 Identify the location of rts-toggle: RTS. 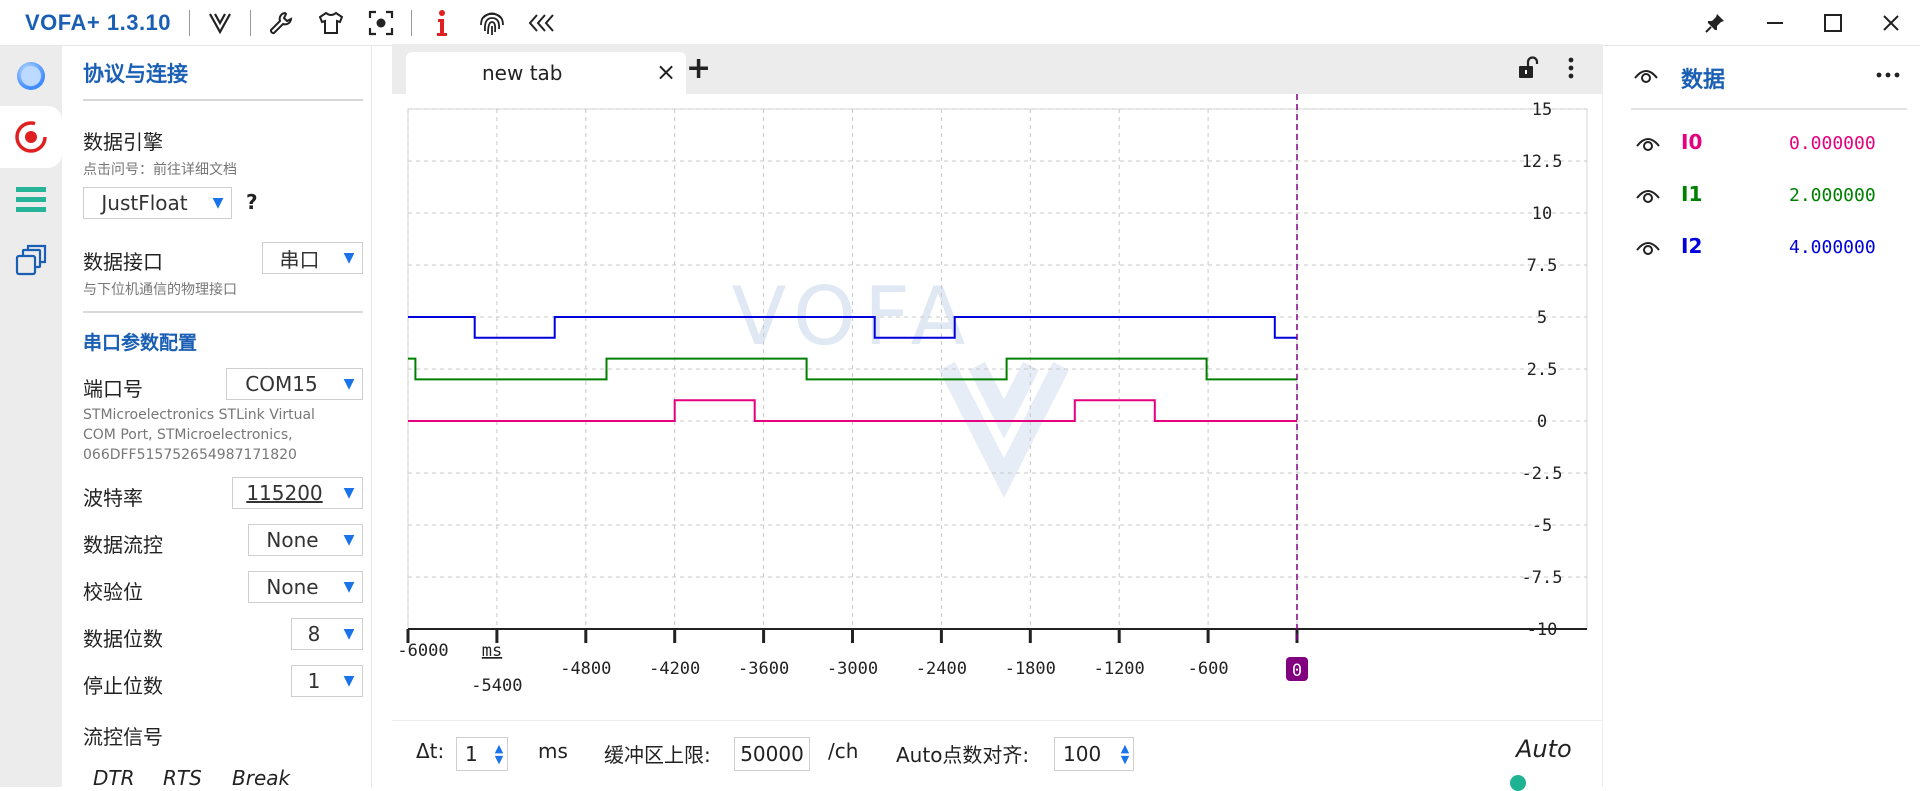
(182, 778).